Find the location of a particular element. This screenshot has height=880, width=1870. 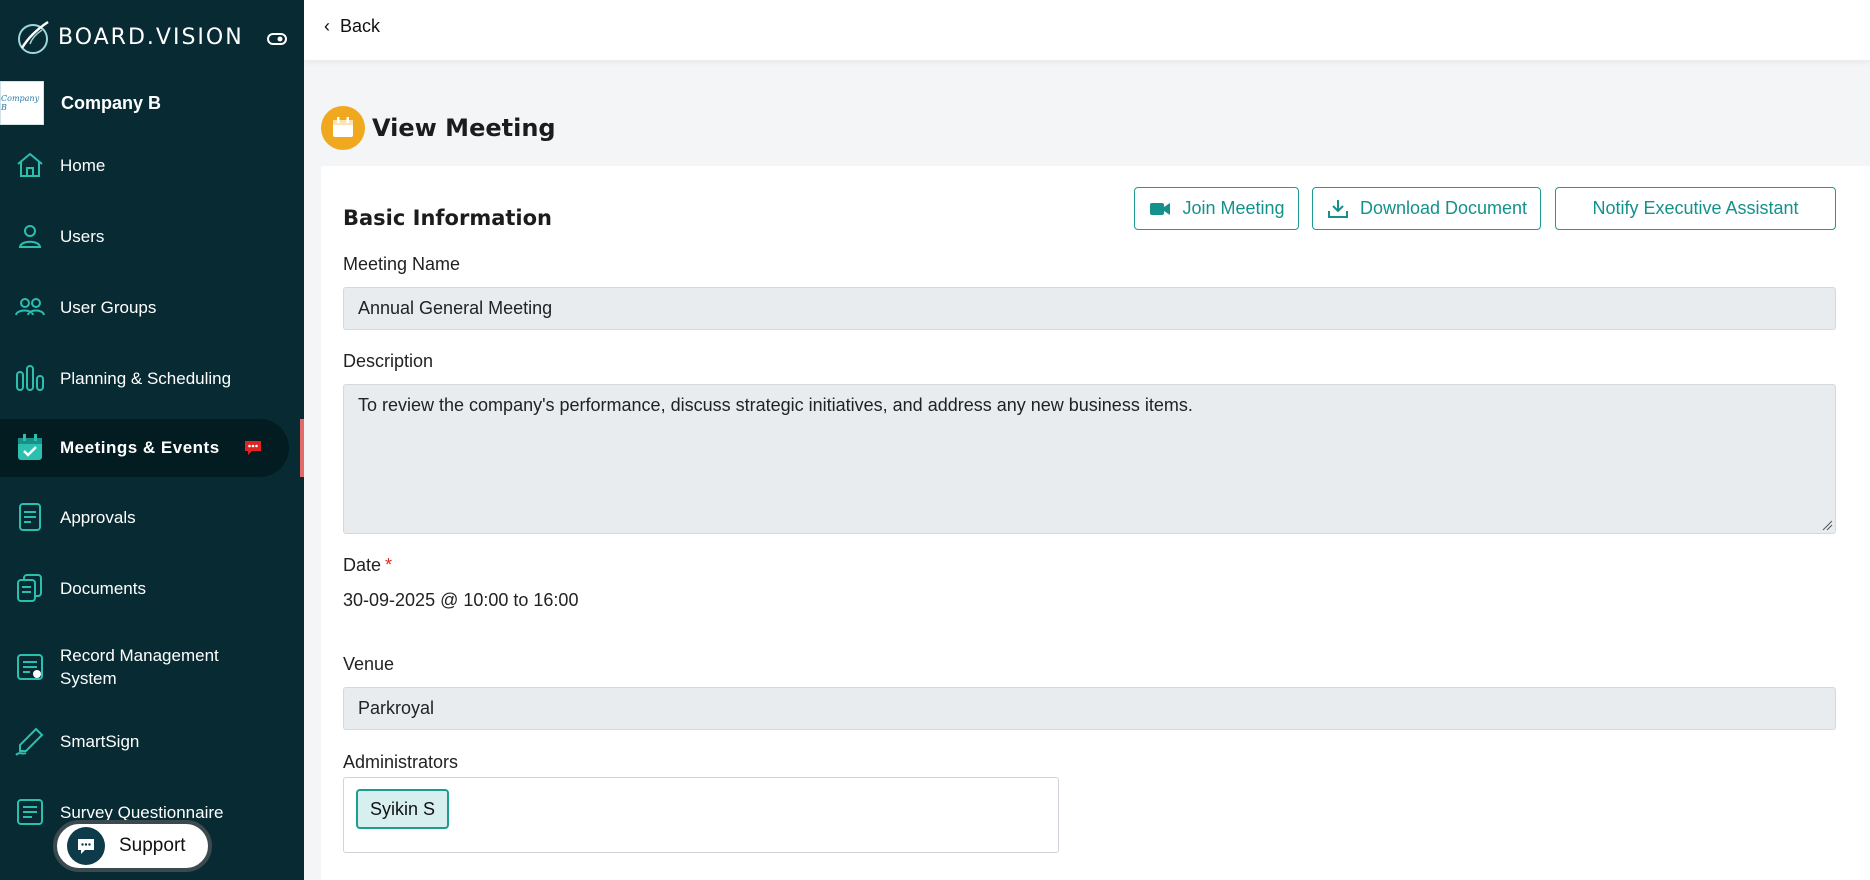

date-value: 30-09-2025 @ 10:00 to 16:00 is located at coordinates (461, 600).